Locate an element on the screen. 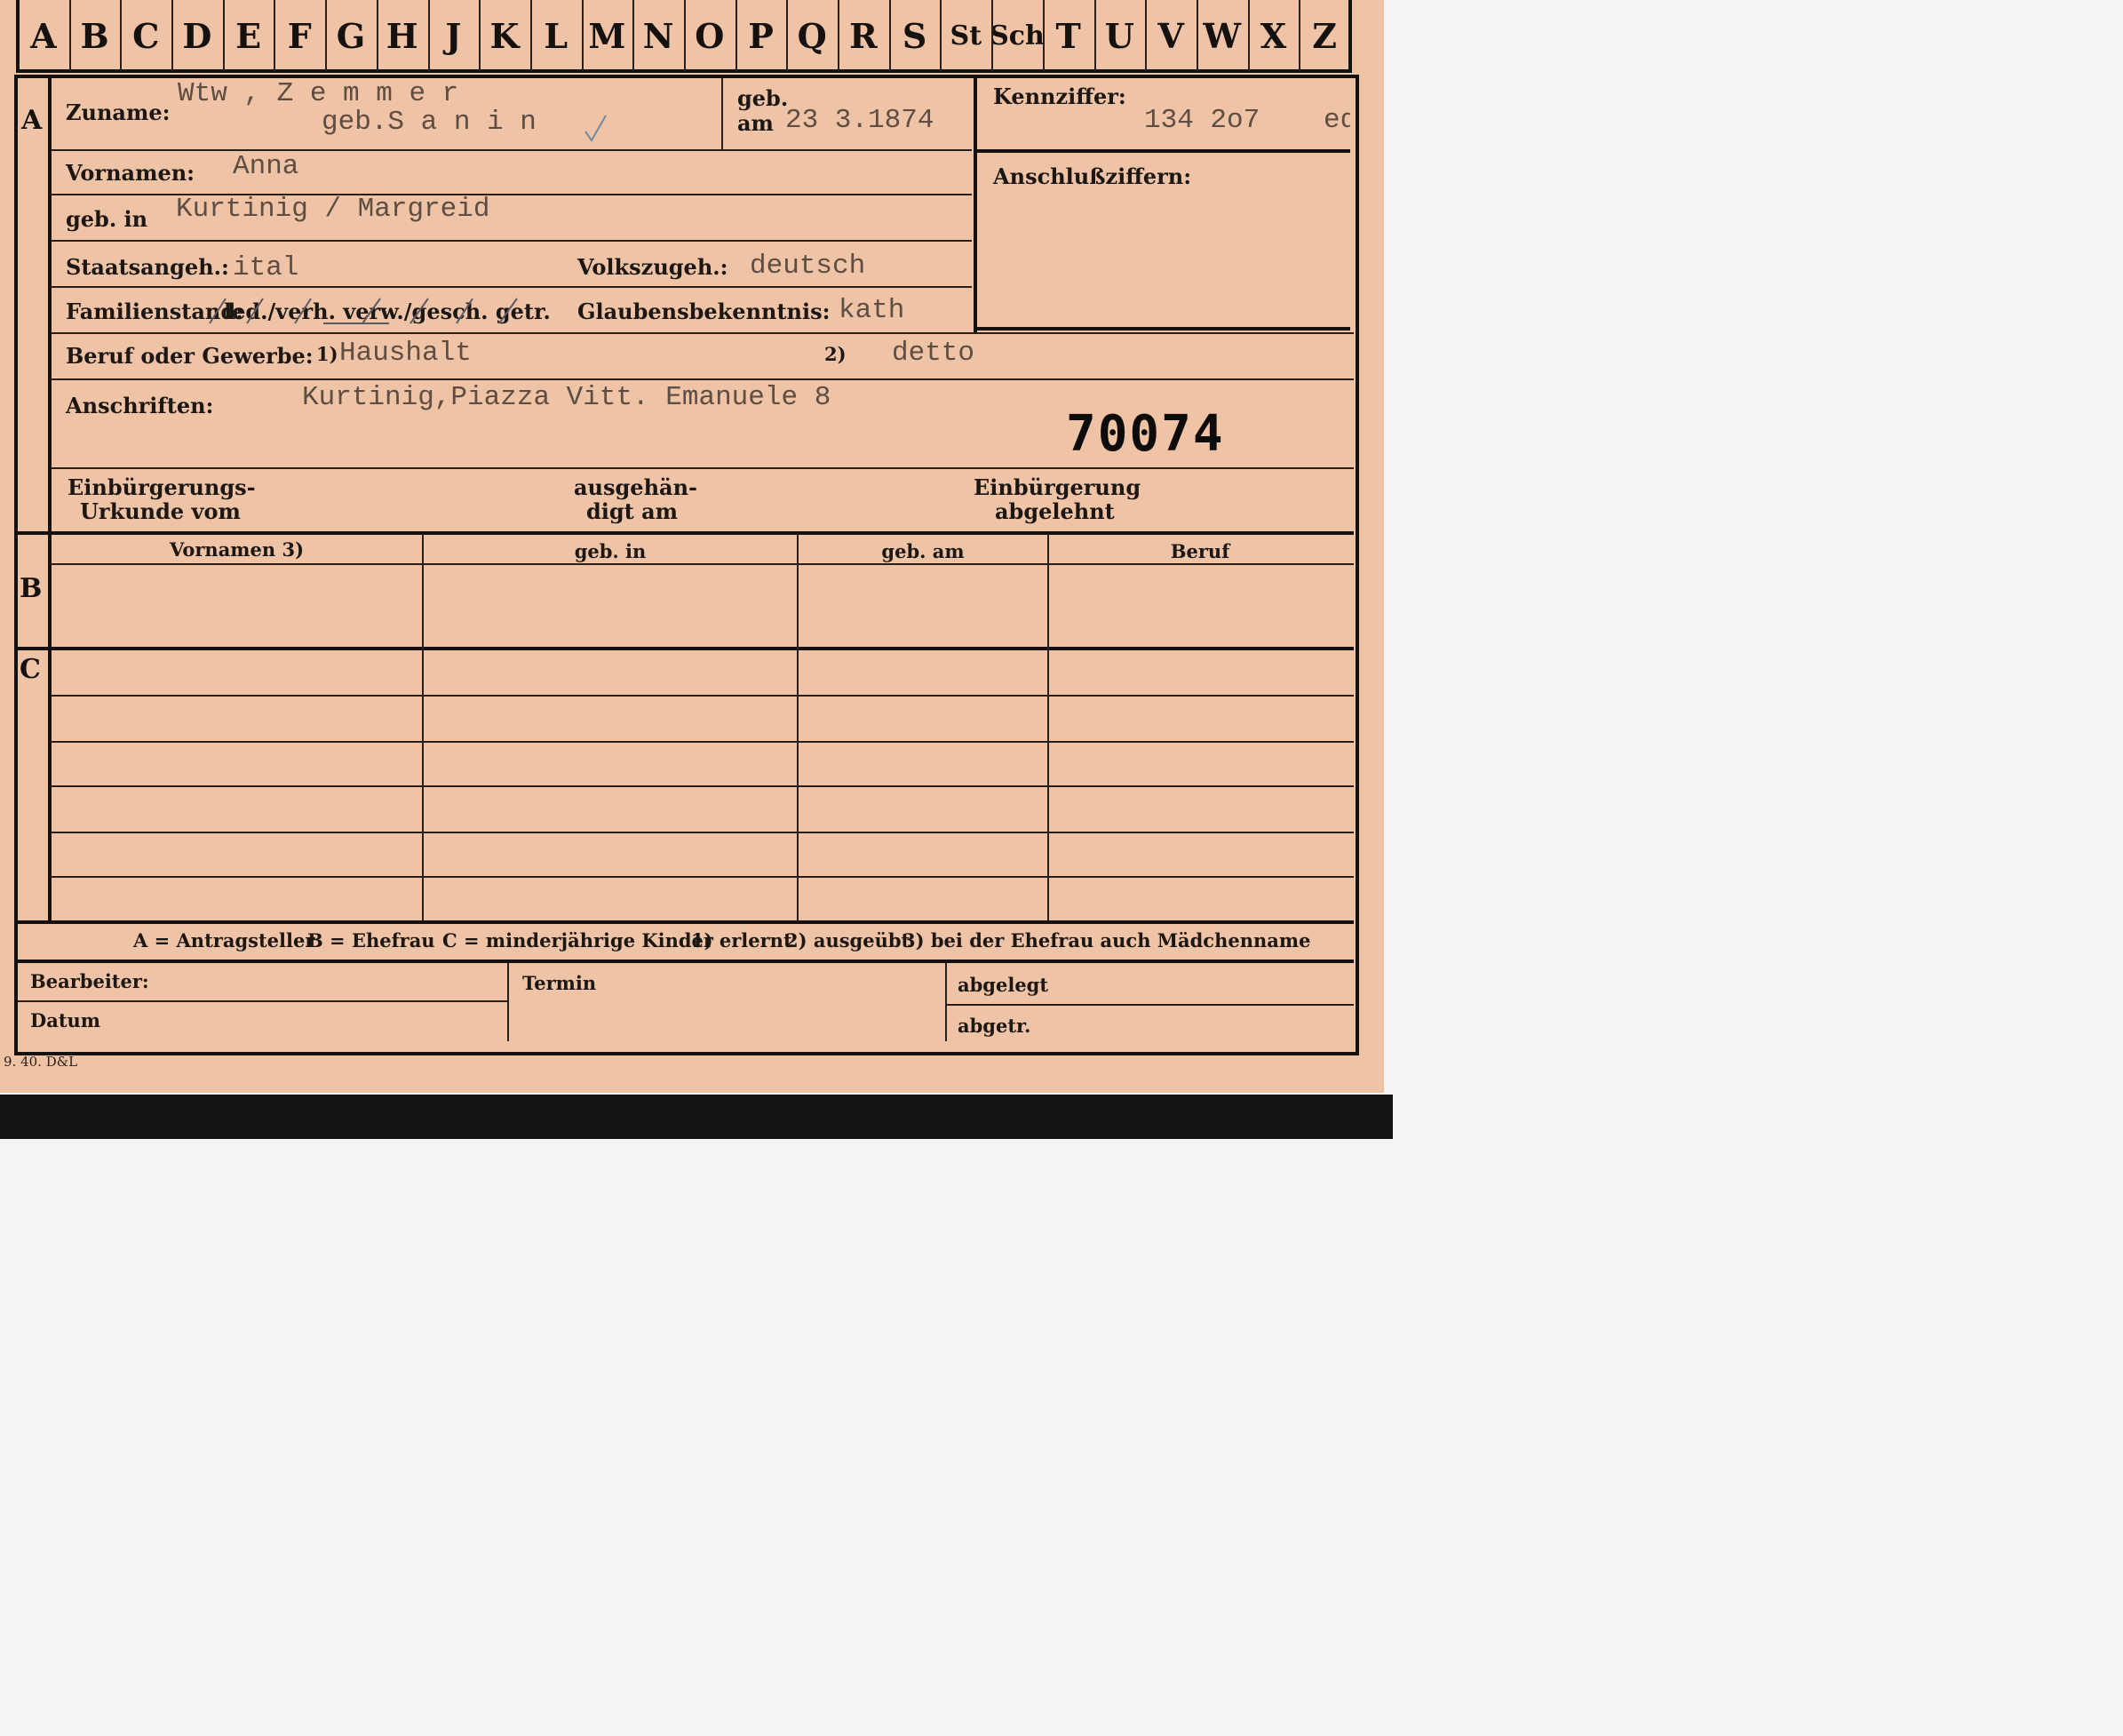 The image size is (2123, 1736). separated-label: abgetr. is located at coordinates (994, 1026).